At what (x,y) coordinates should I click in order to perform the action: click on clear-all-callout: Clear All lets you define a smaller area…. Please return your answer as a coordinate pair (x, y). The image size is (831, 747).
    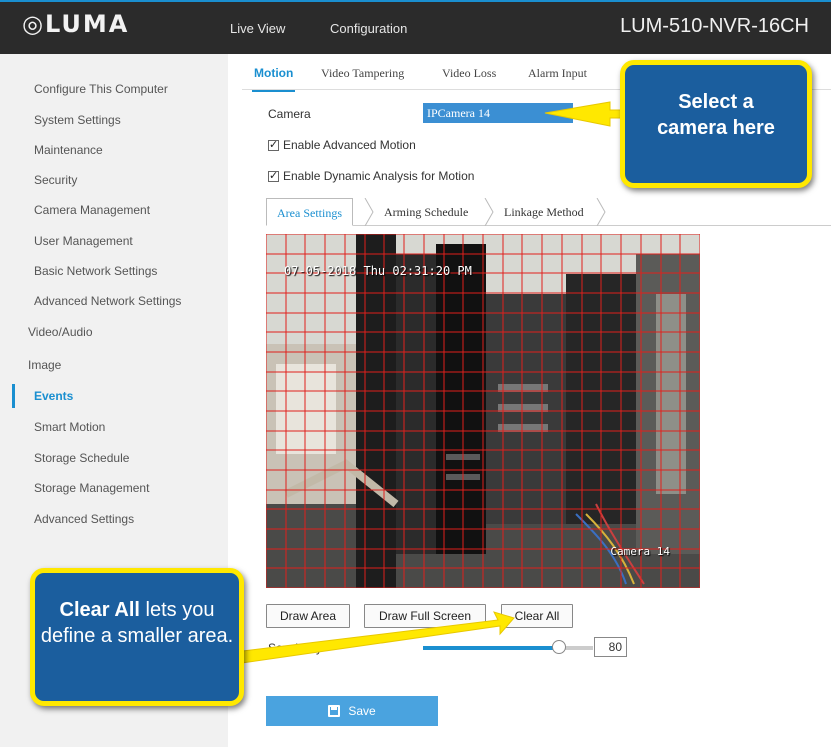
    Looking at the image, I should click on (137, 637).